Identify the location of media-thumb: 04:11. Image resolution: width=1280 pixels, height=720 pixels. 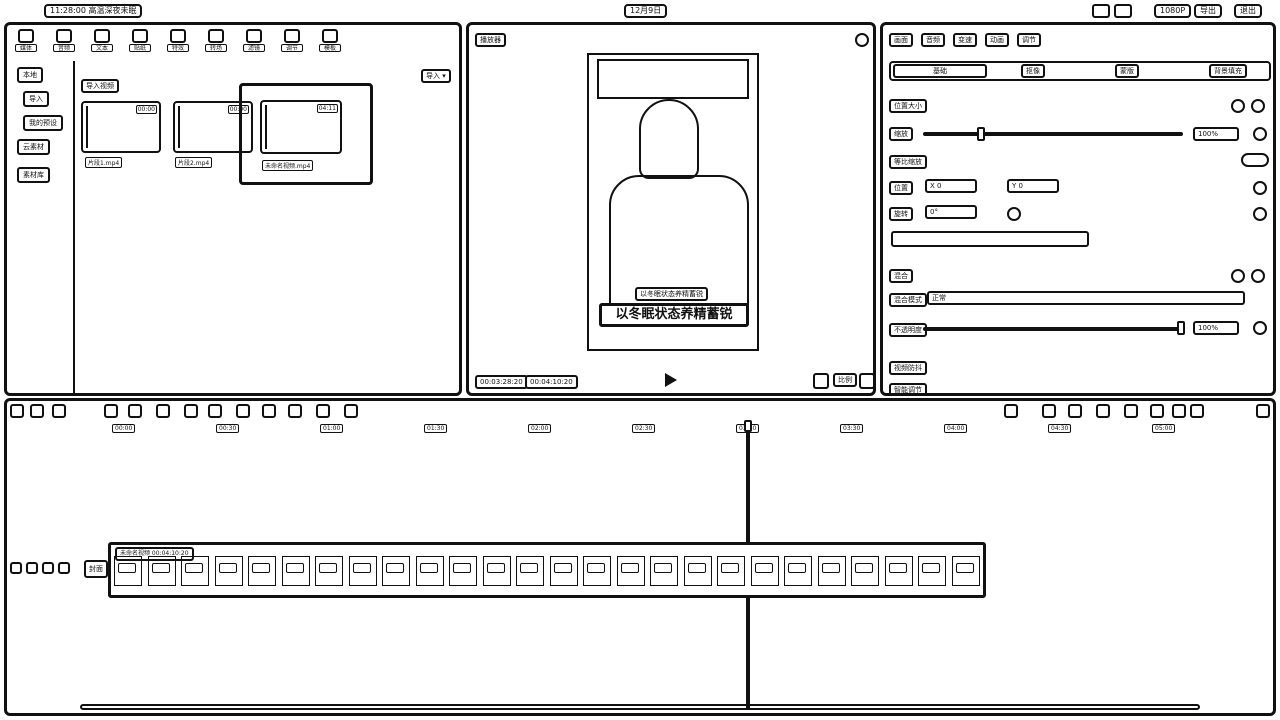
(301, 127).